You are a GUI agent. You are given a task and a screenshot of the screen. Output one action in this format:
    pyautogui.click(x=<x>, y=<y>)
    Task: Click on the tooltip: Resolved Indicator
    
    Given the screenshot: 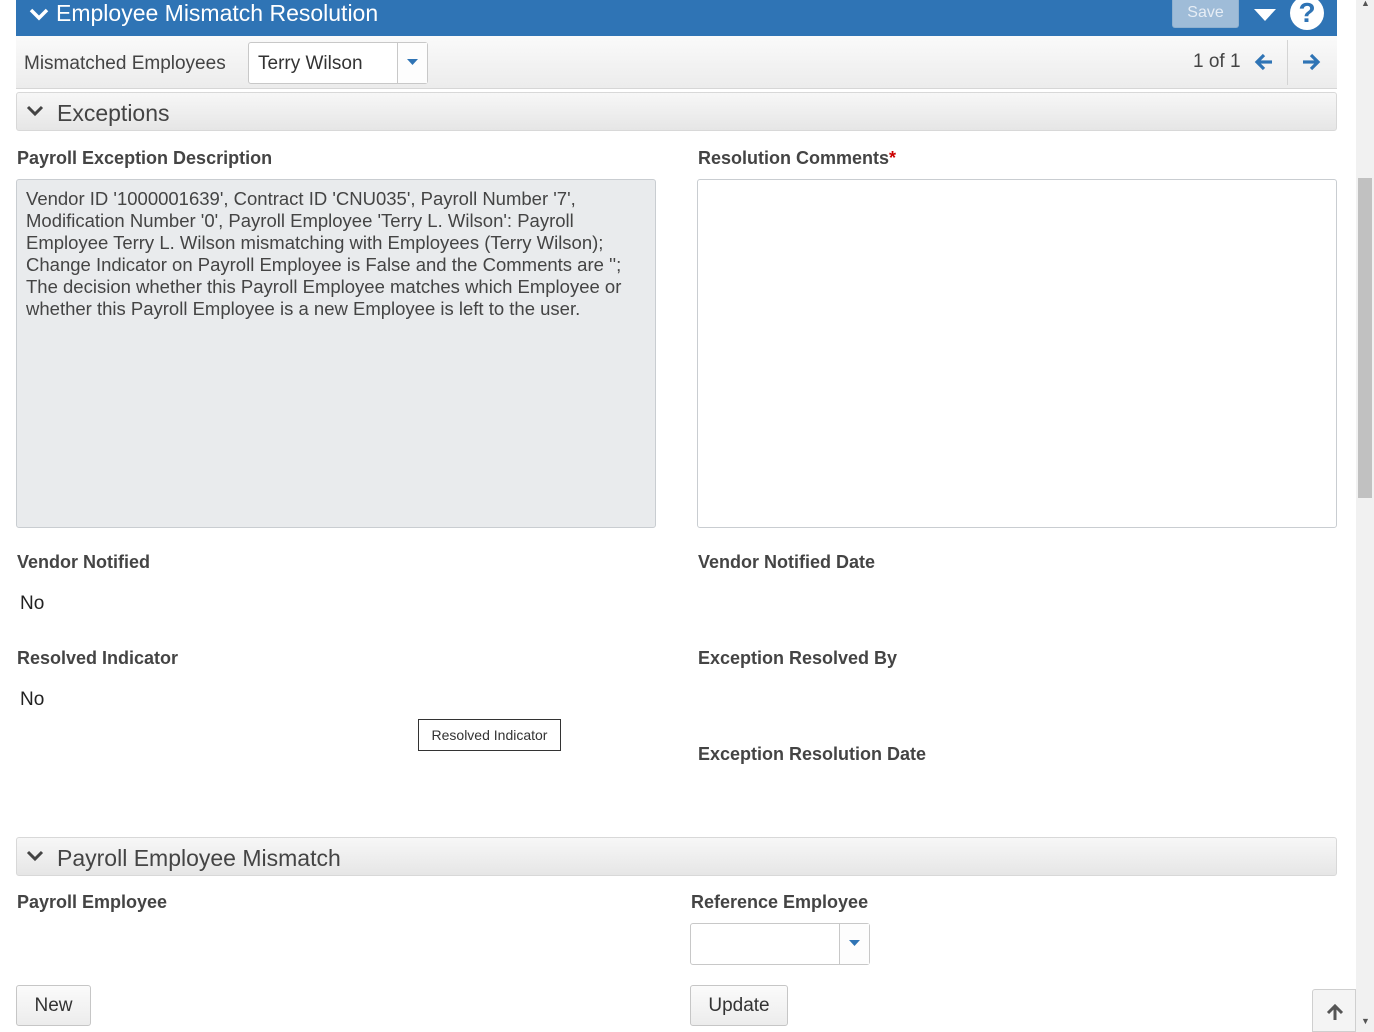 What is the action you would take?
    pyautogui.click(x=489, y=735)
    